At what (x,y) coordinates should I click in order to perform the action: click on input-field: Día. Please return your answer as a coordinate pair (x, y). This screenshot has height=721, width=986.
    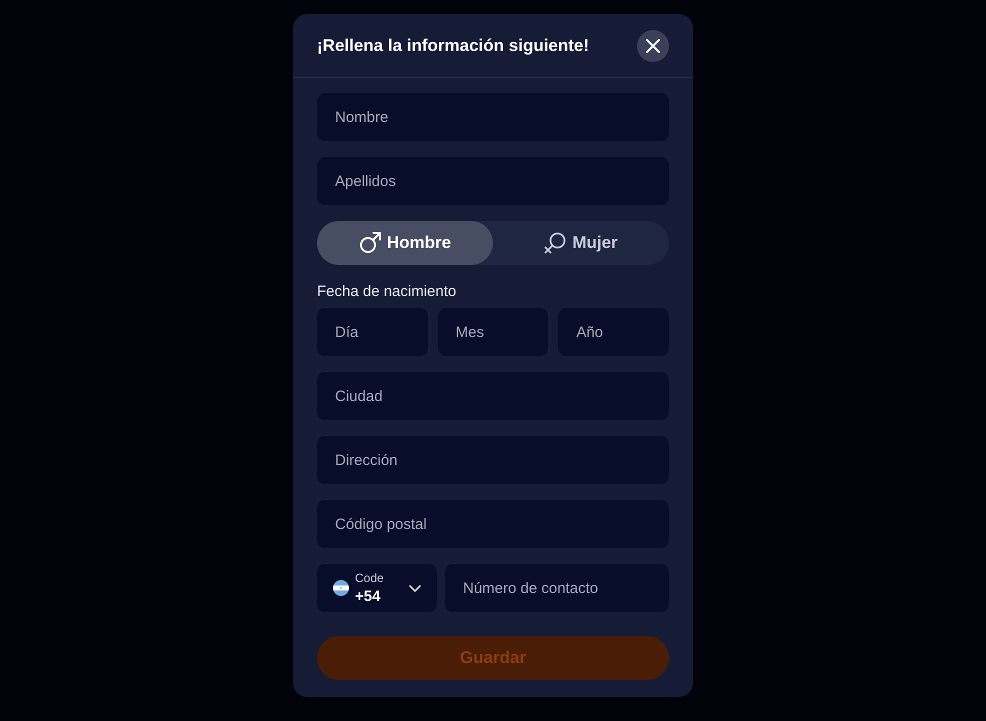
    Looking at the image, I should click on (372, 332).